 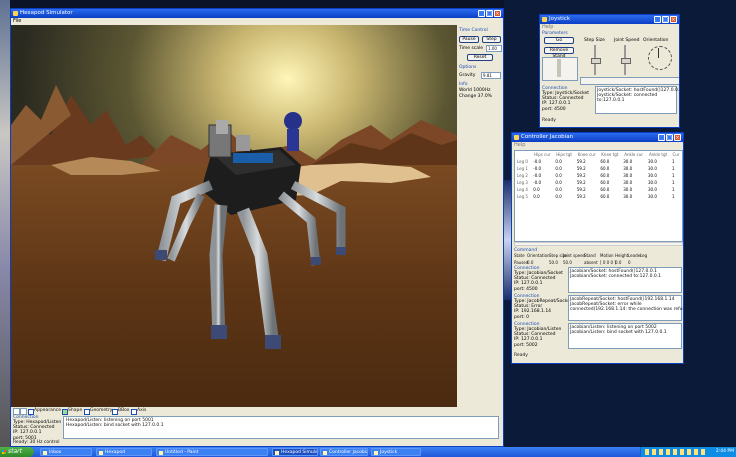 What do you see at coordinates (295, 452) in the screenshot?
I see `taskbar-button: Hexapod Simulator` at bounding box center [295, 452].